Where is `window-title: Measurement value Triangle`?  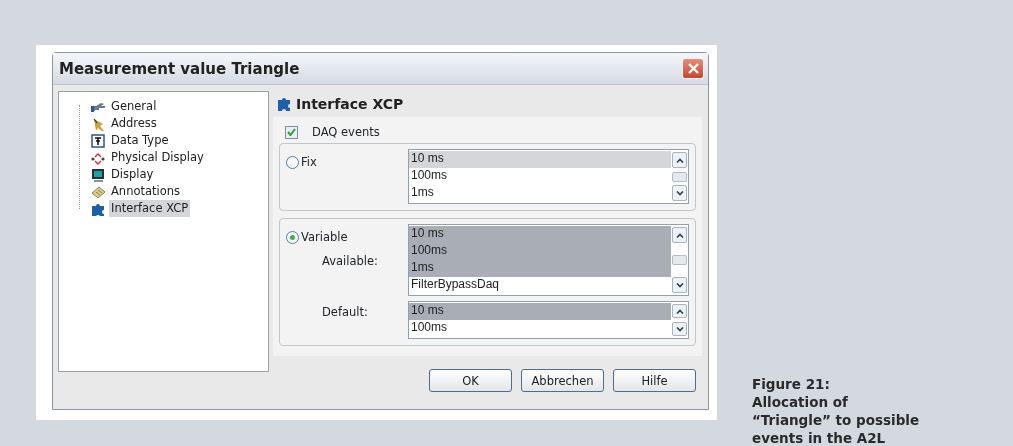
window-title: Measurement value Triangle is located at coordinates (179, 68).